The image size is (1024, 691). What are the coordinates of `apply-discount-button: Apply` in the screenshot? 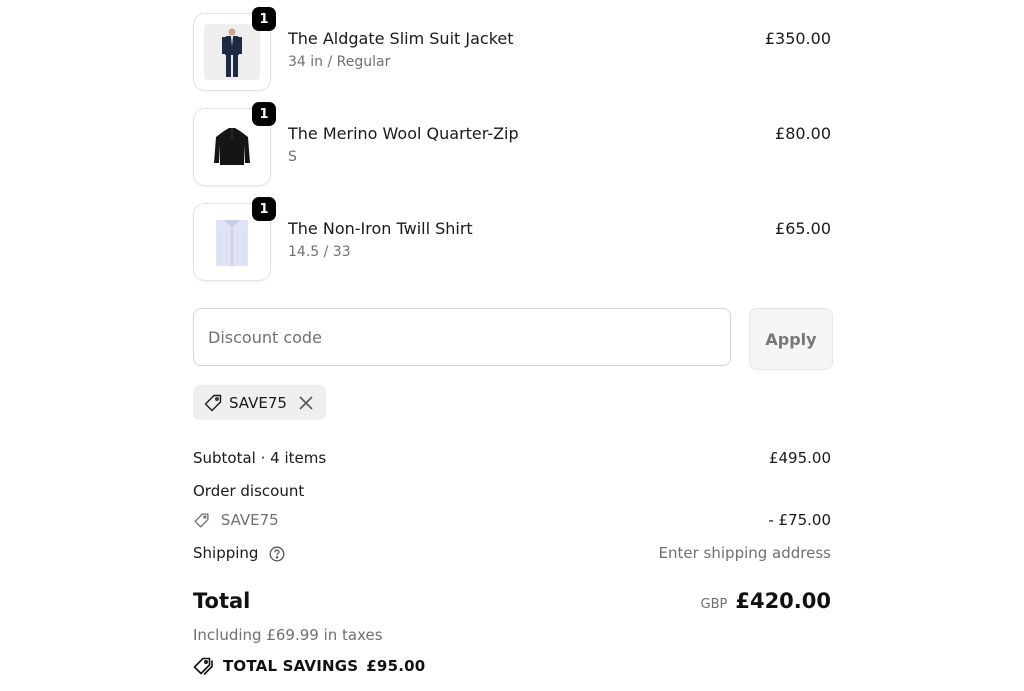 It's located at (791, 339).